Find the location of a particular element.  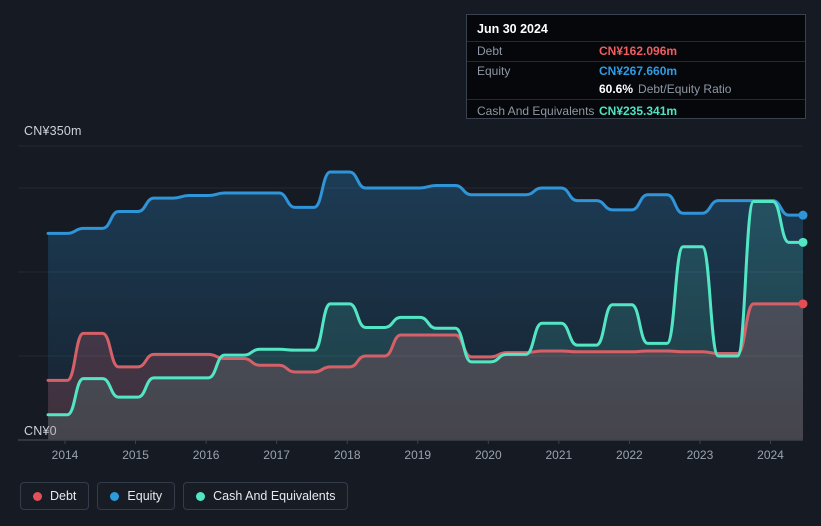

equity-endpoint-dot is located at coordinates (803, 215).